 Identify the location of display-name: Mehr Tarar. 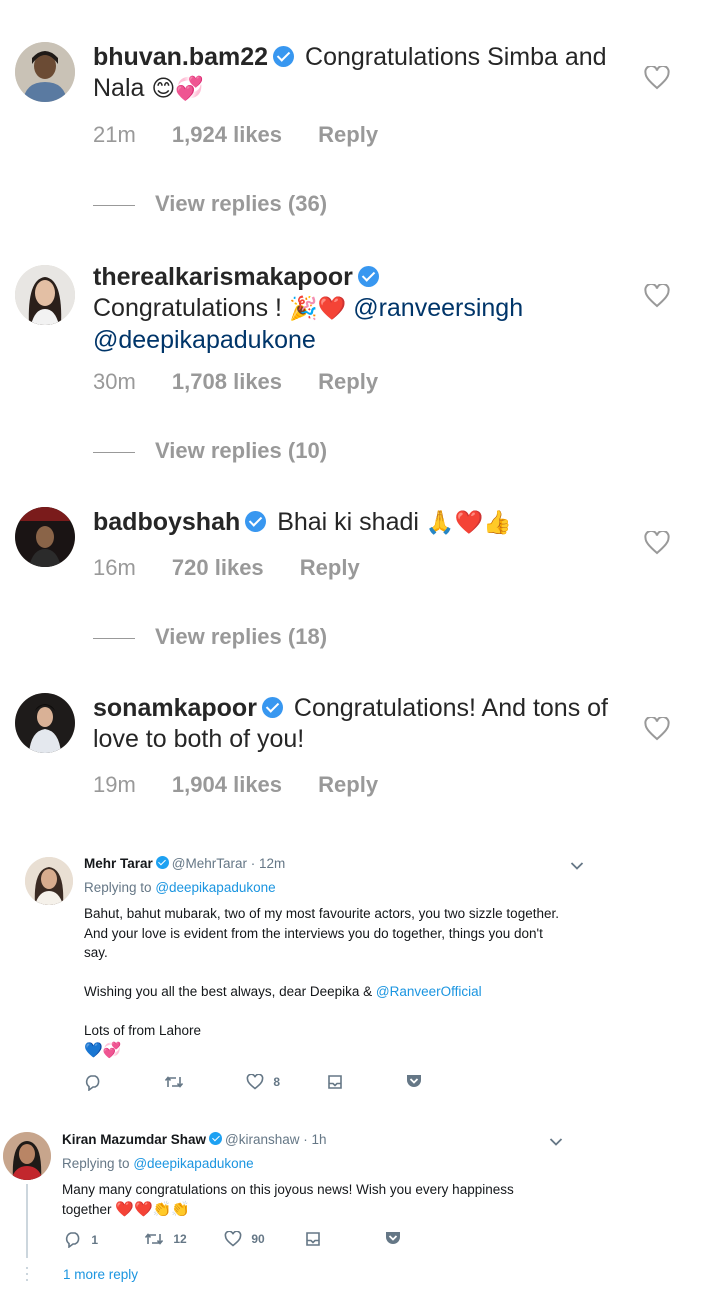
(118, 863).